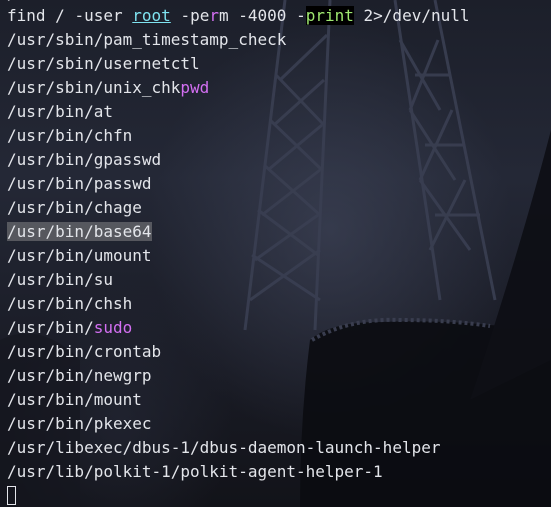  Describe the element at coordinates (147, 39) in the screenshot. I see `result-line: /usr/sbin/pam_timestamp_check` at that location.